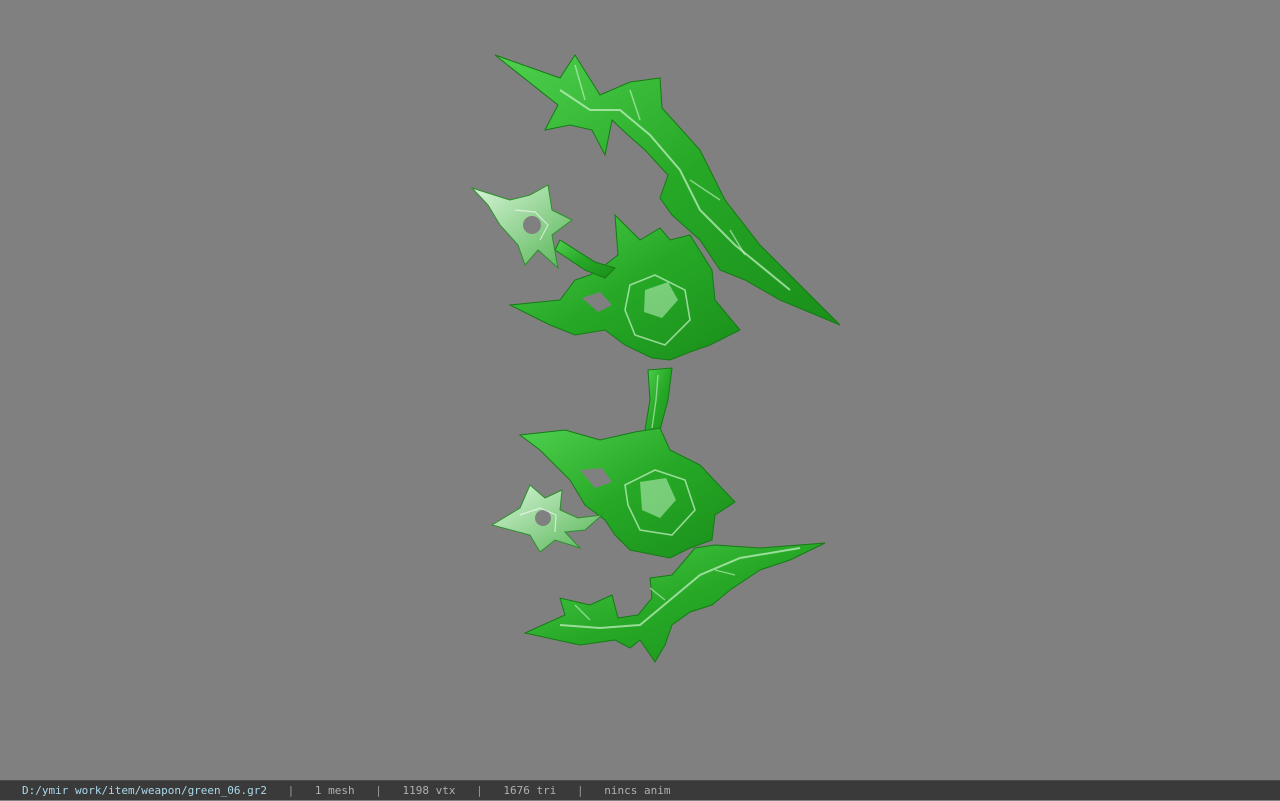  I want to click on lower-limb, so click(674, 602).